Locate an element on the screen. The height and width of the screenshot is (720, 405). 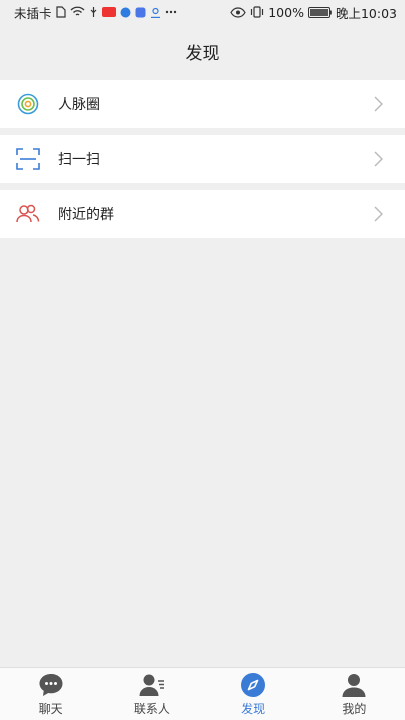
list-item-scan: 扫一扫 is located at coordinates (202, 159).